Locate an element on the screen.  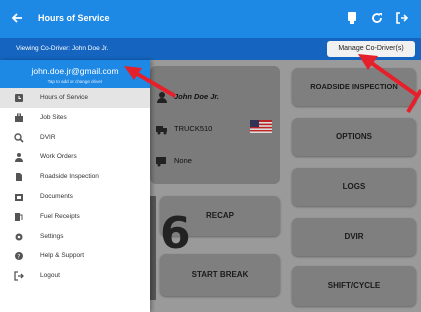
gear-icon is located at coordinates (19, 237).